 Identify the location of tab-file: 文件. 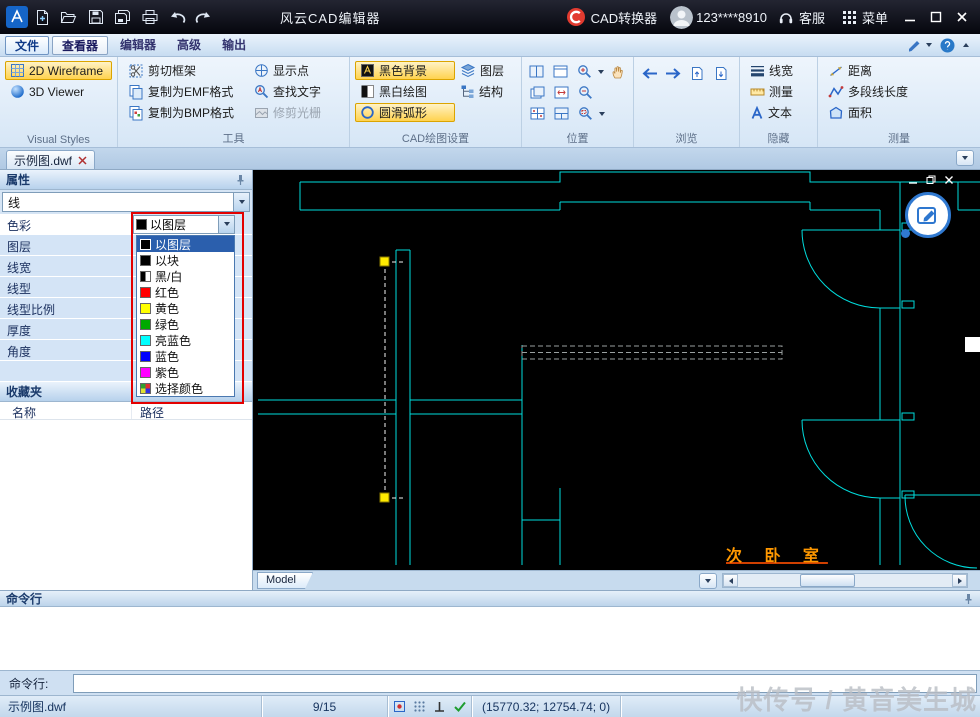
(27, 45).